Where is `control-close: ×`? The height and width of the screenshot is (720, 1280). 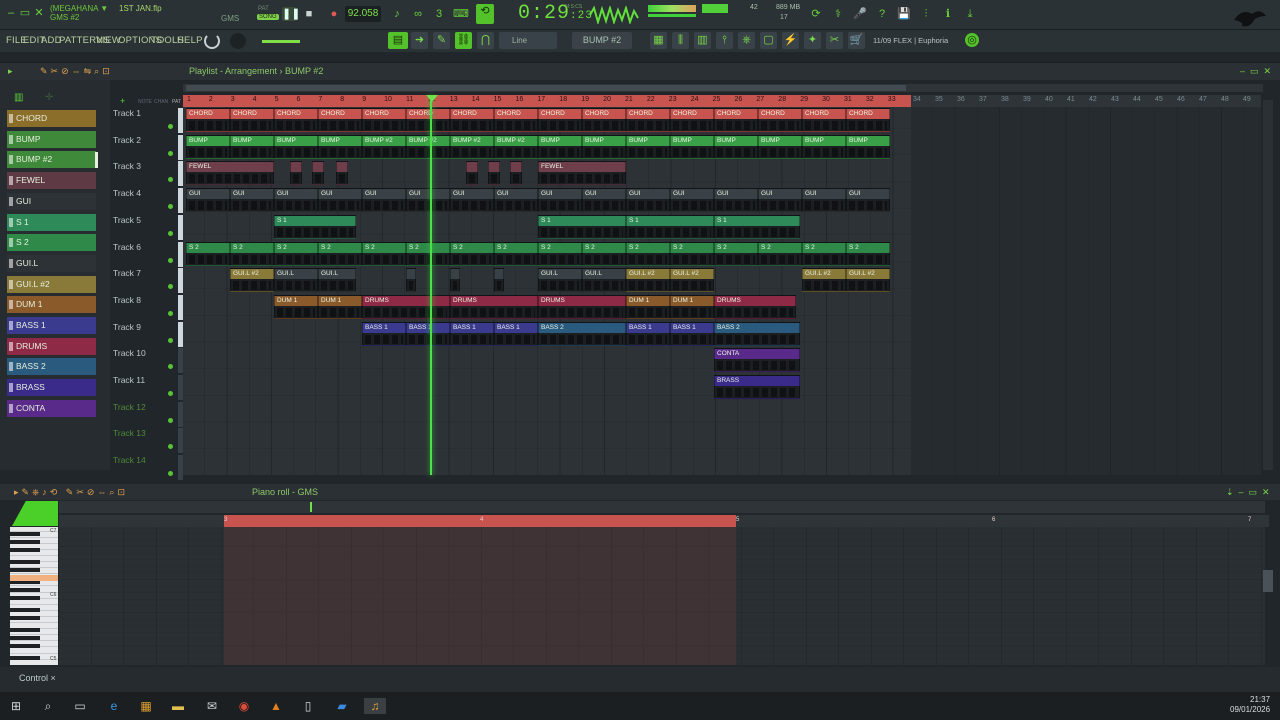
control-close: × is located at coordinates (53, 678).